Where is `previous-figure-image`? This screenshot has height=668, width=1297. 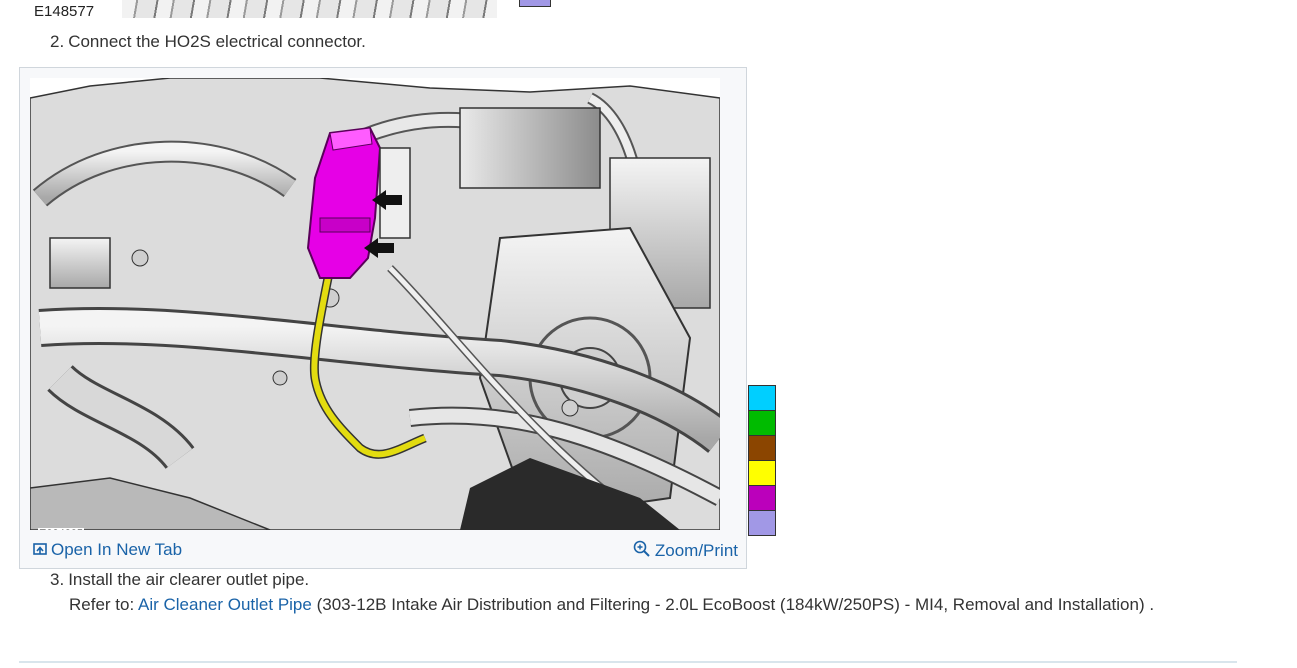 previous-figure-image is located at coordinates (309, 9).